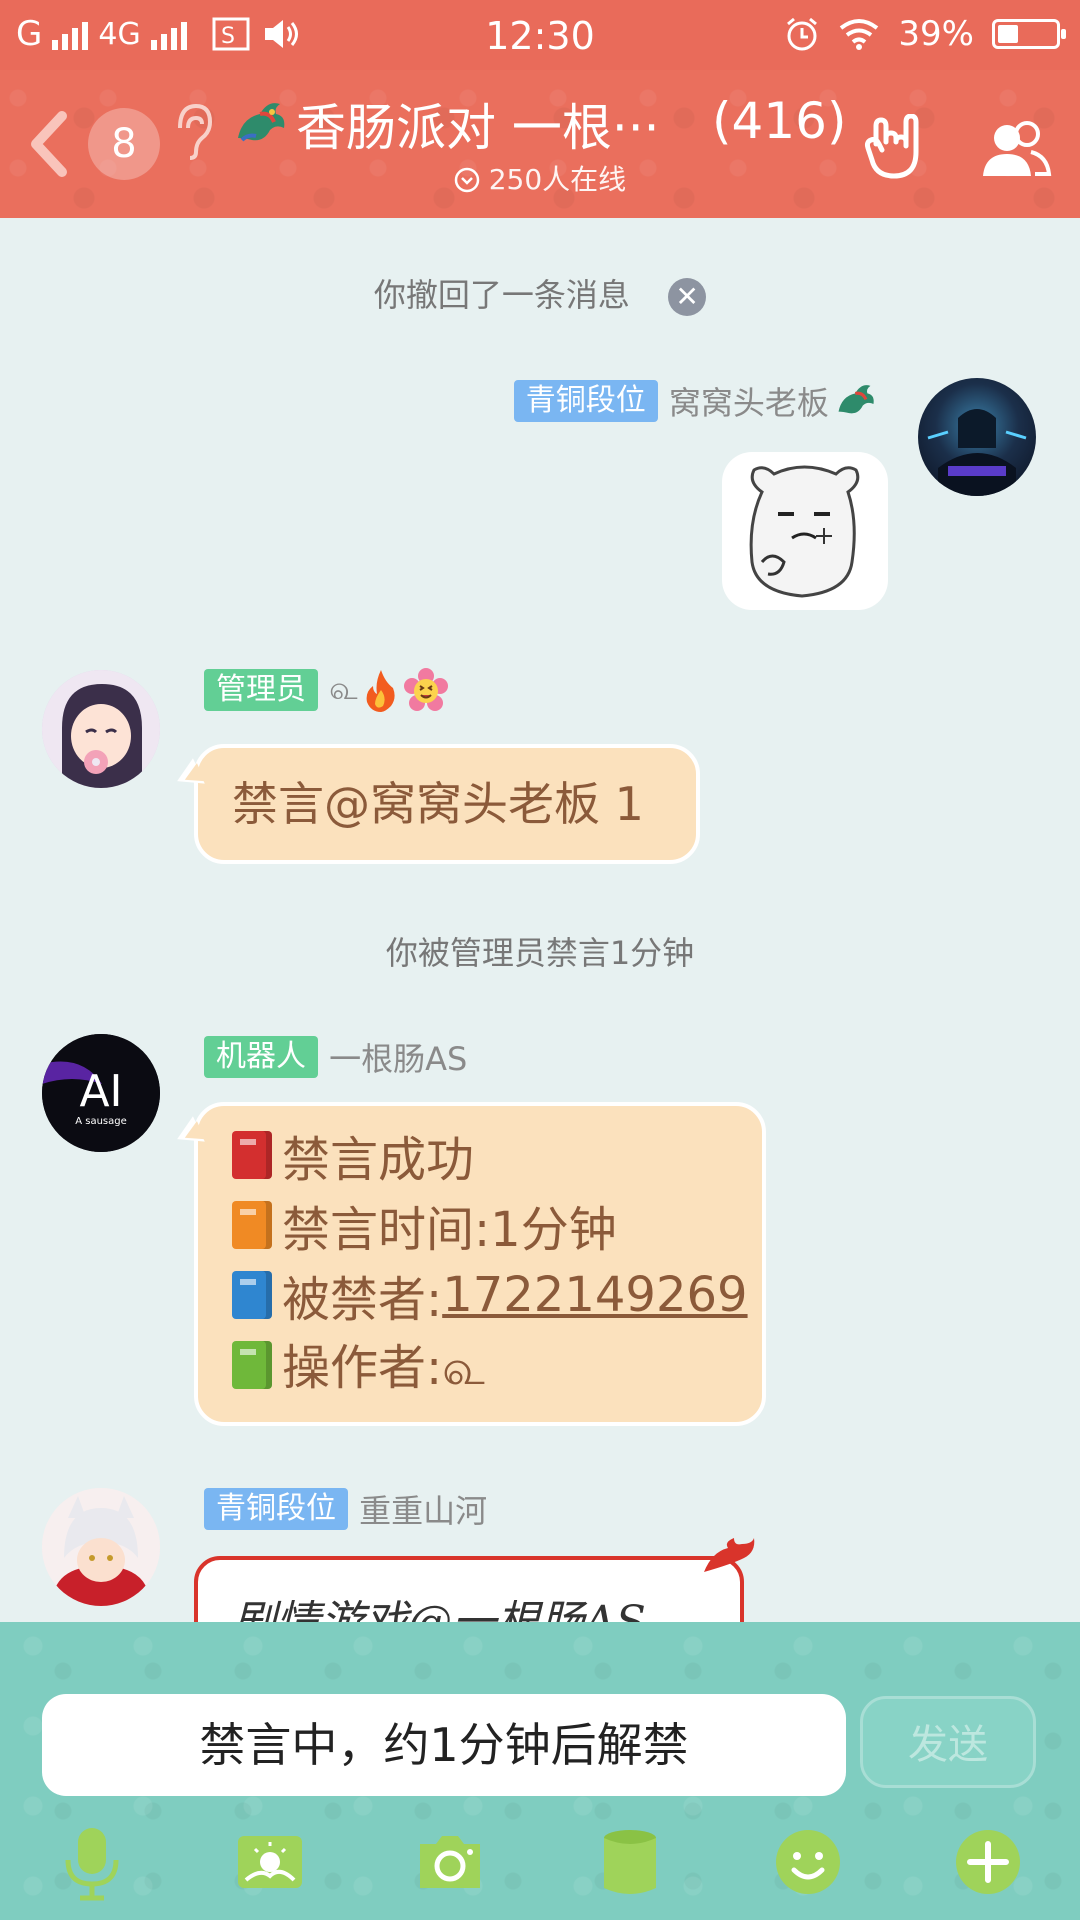  I want to click on robot-avatar: AI A sausage, so click(101, 1093).